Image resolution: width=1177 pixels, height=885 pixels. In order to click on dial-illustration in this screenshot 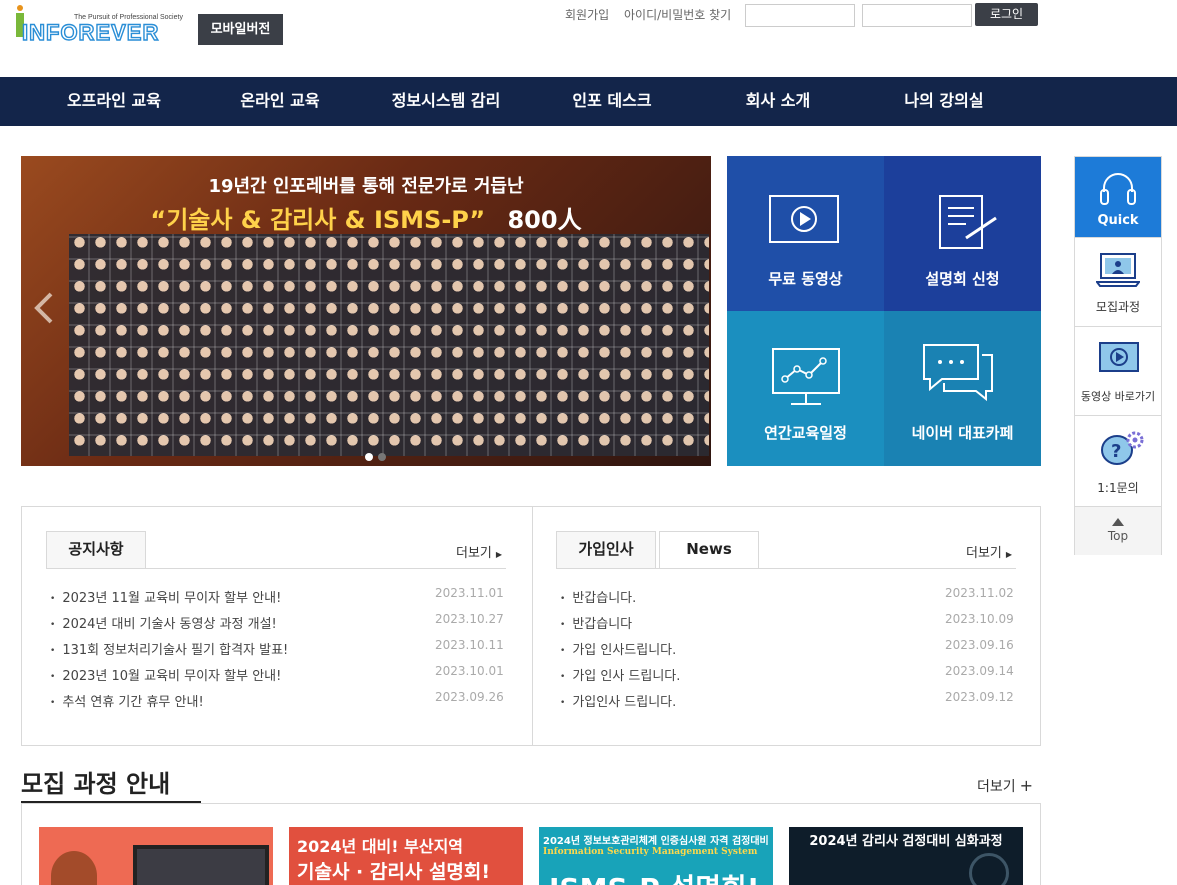, I will do `click(989, 869)`.